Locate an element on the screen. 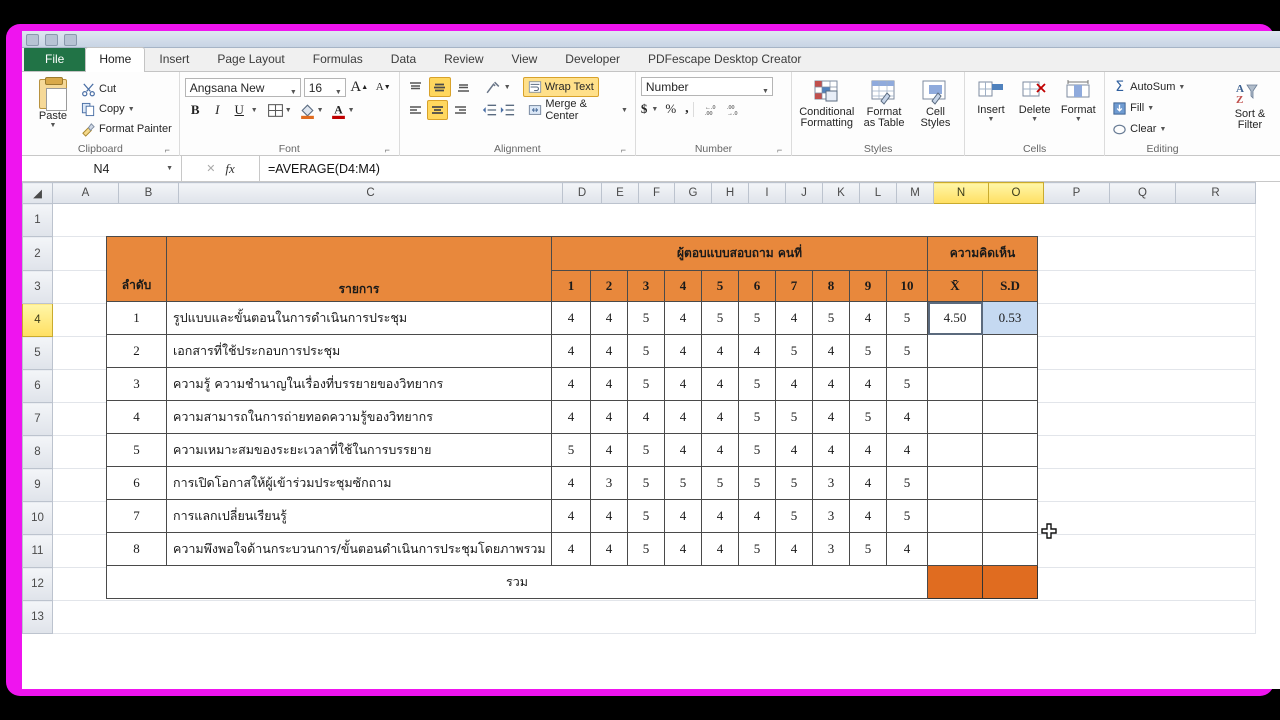  merge-center-button: Merge & Center ▼ is located at coordinates (578, 110).